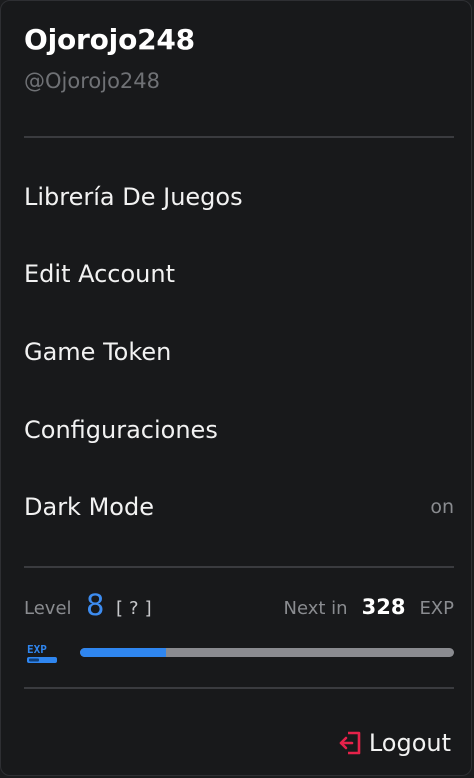 The height and width of the screenshot is (778, 474). Describe the element at coordinates (109, 39) in the screenshot. I see `profile-username: Ojorojo248` at that location.